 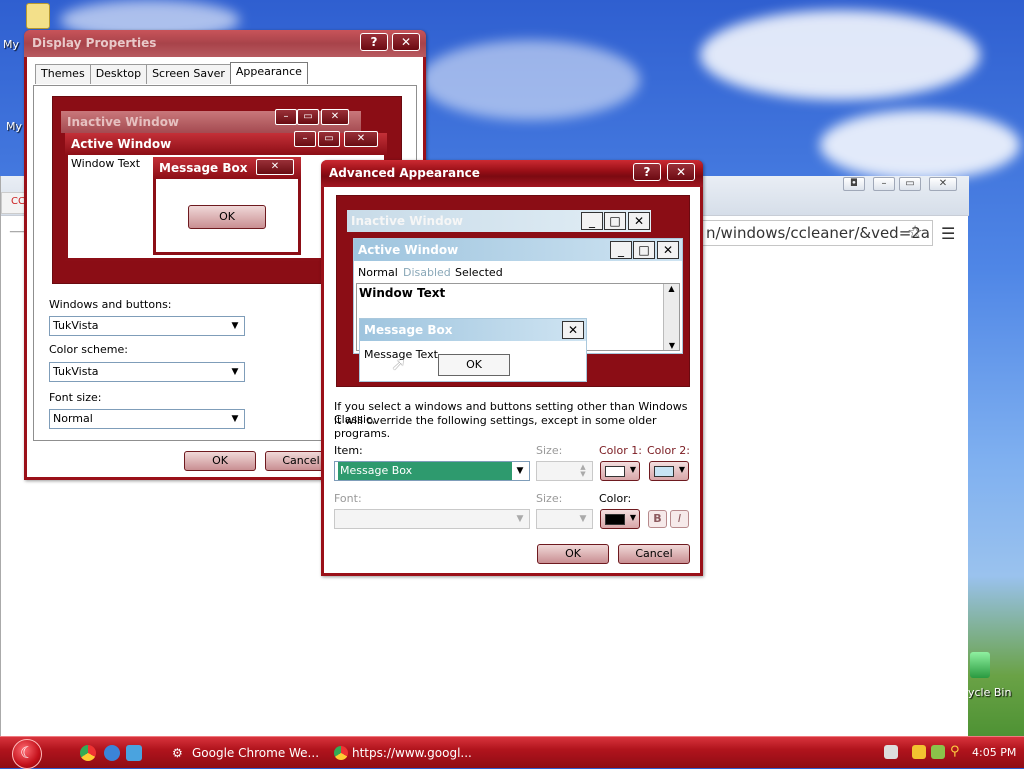 What do you see at coordinates (427, 272) in the screenshot?
I see `preview-menu-disabled: Disabled` at bounding box center [427, 272].